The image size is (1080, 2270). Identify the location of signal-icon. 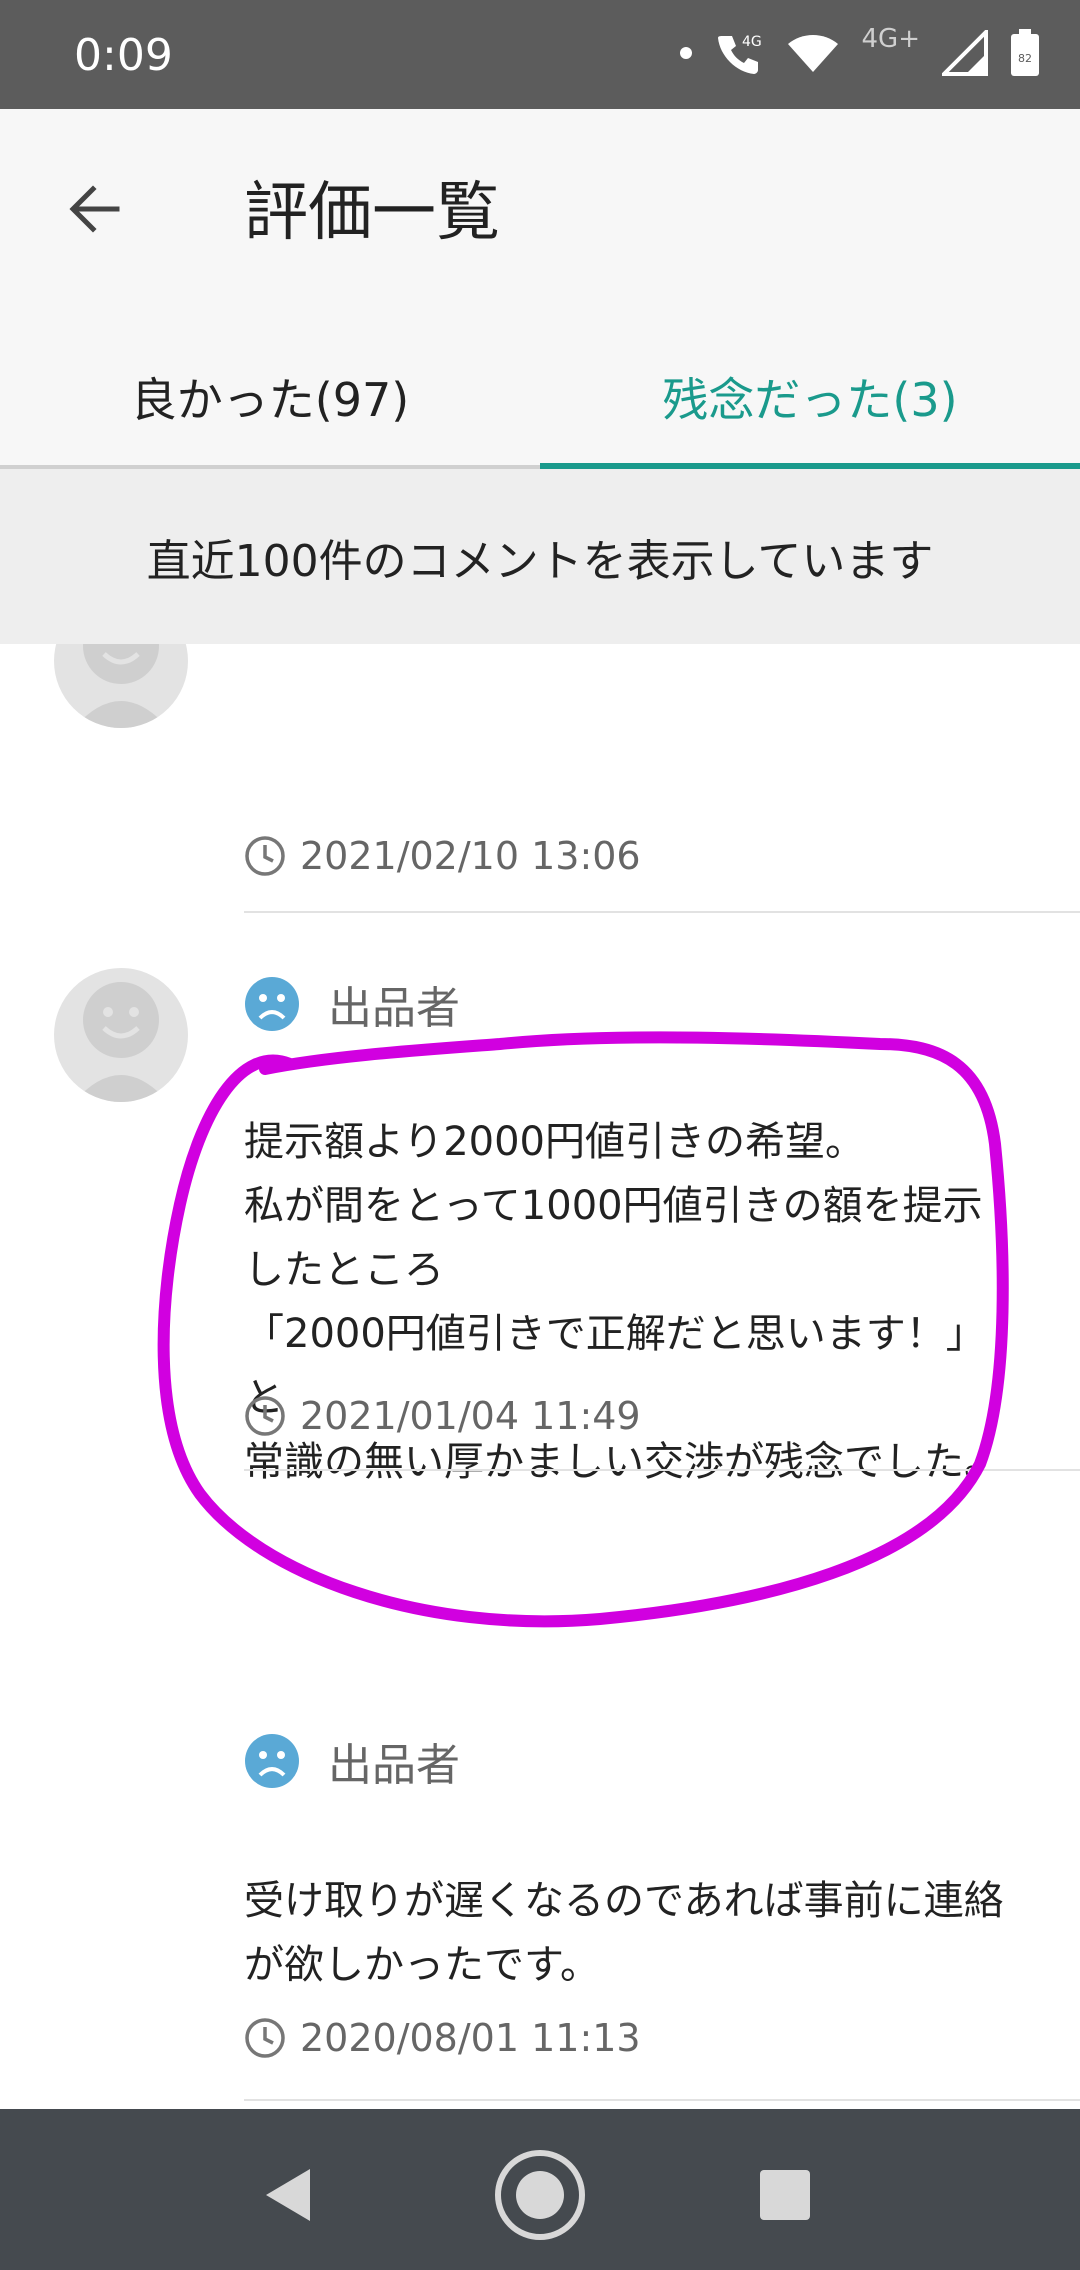
(965, 53).